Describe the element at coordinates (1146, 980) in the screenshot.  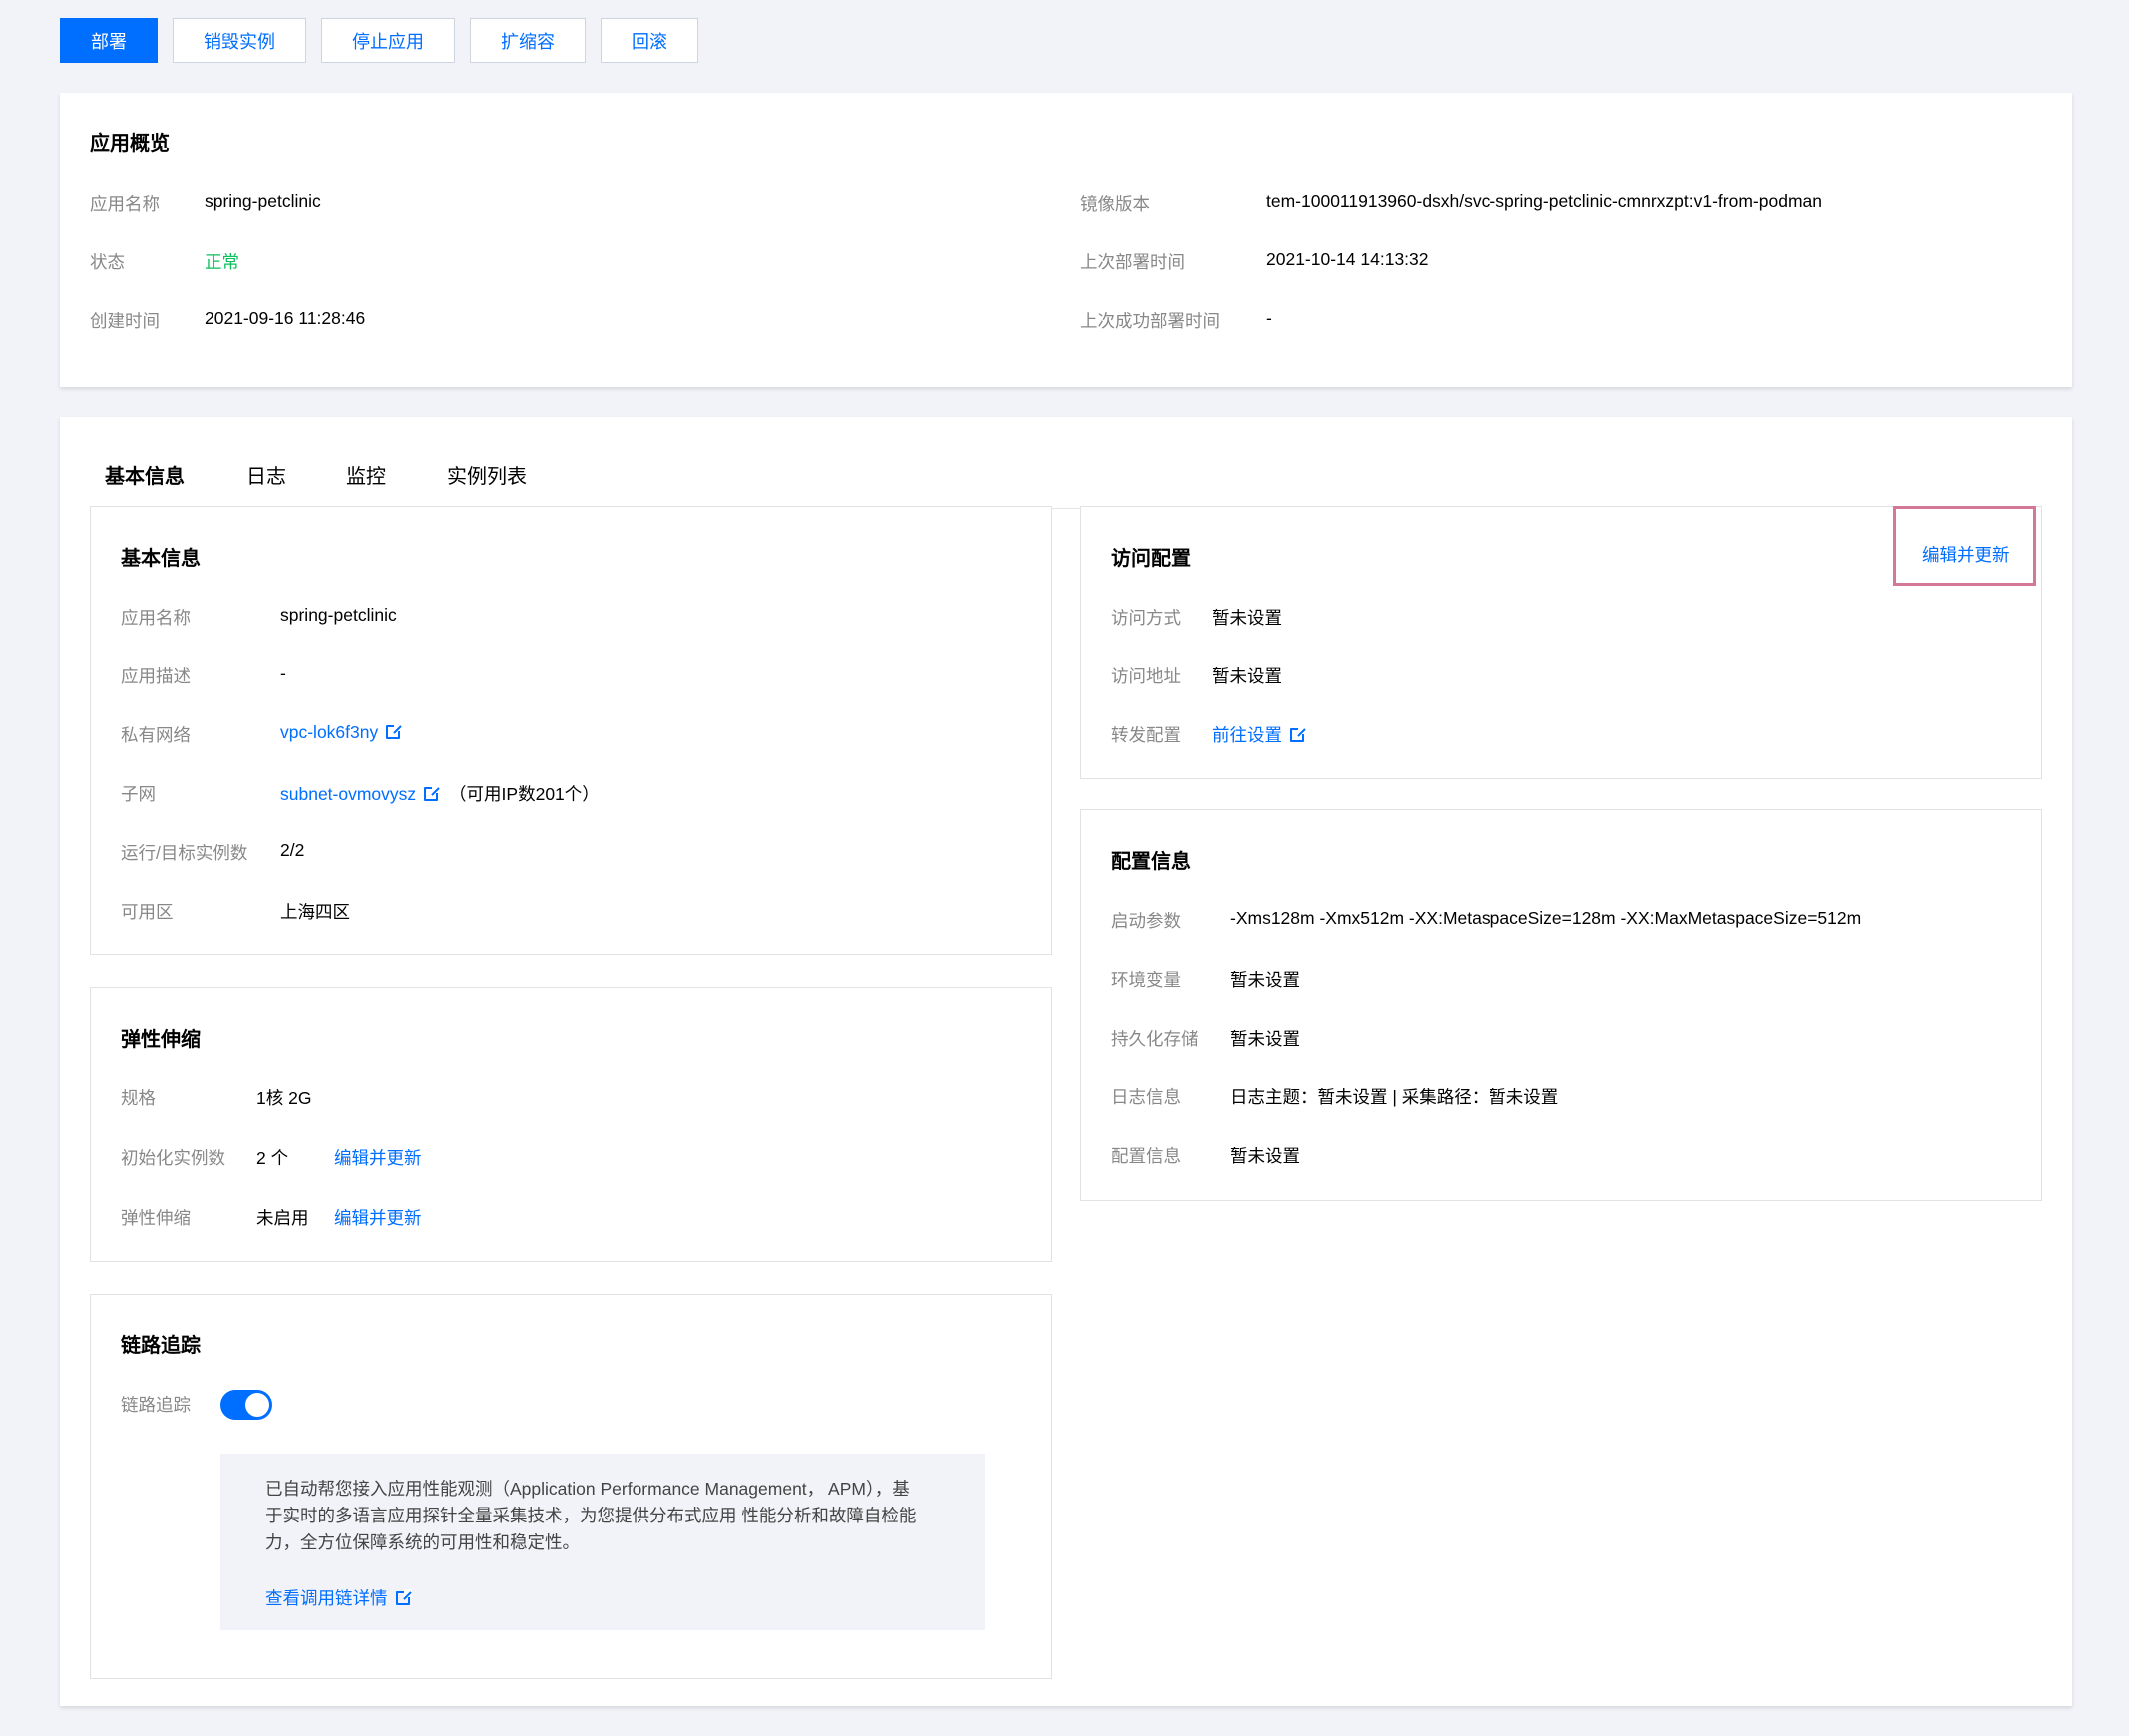
I see `env-vars-label: 环境变量` at that location.